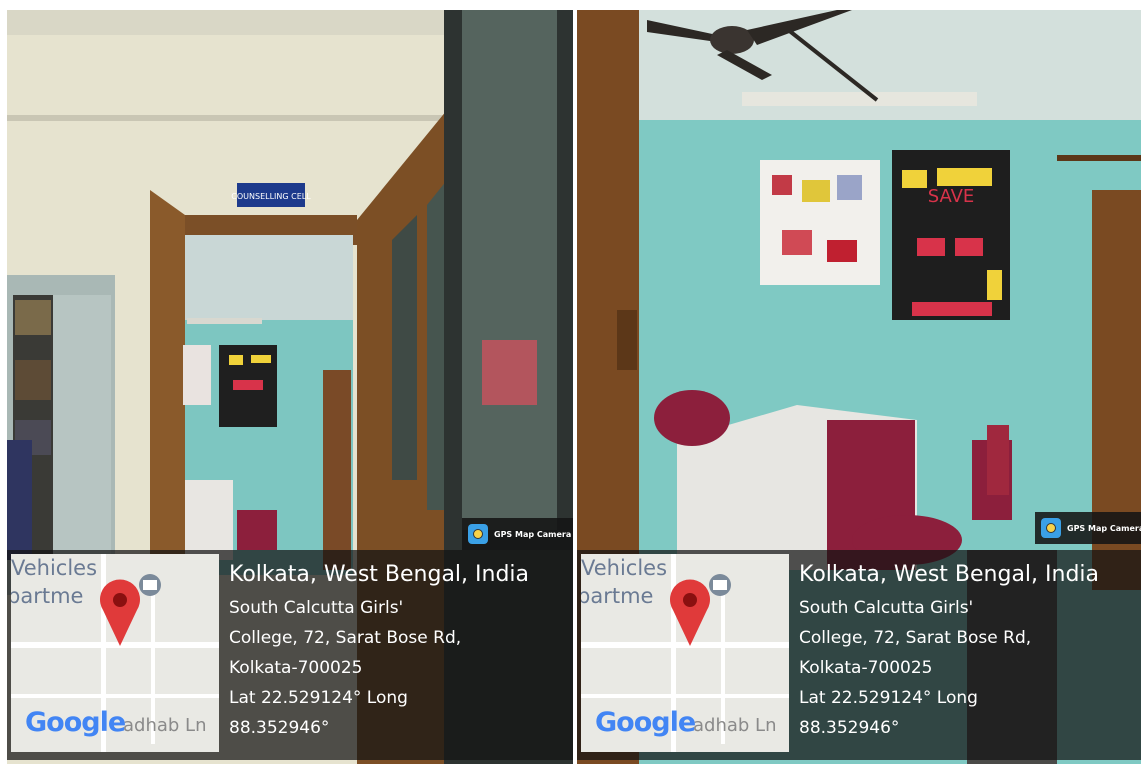 The width and height of the screenshot is (1141, 764). What do you see at coordinates (167, 390) in the screenshot?
I see `open-door-left` at bounding box center [167, 390].